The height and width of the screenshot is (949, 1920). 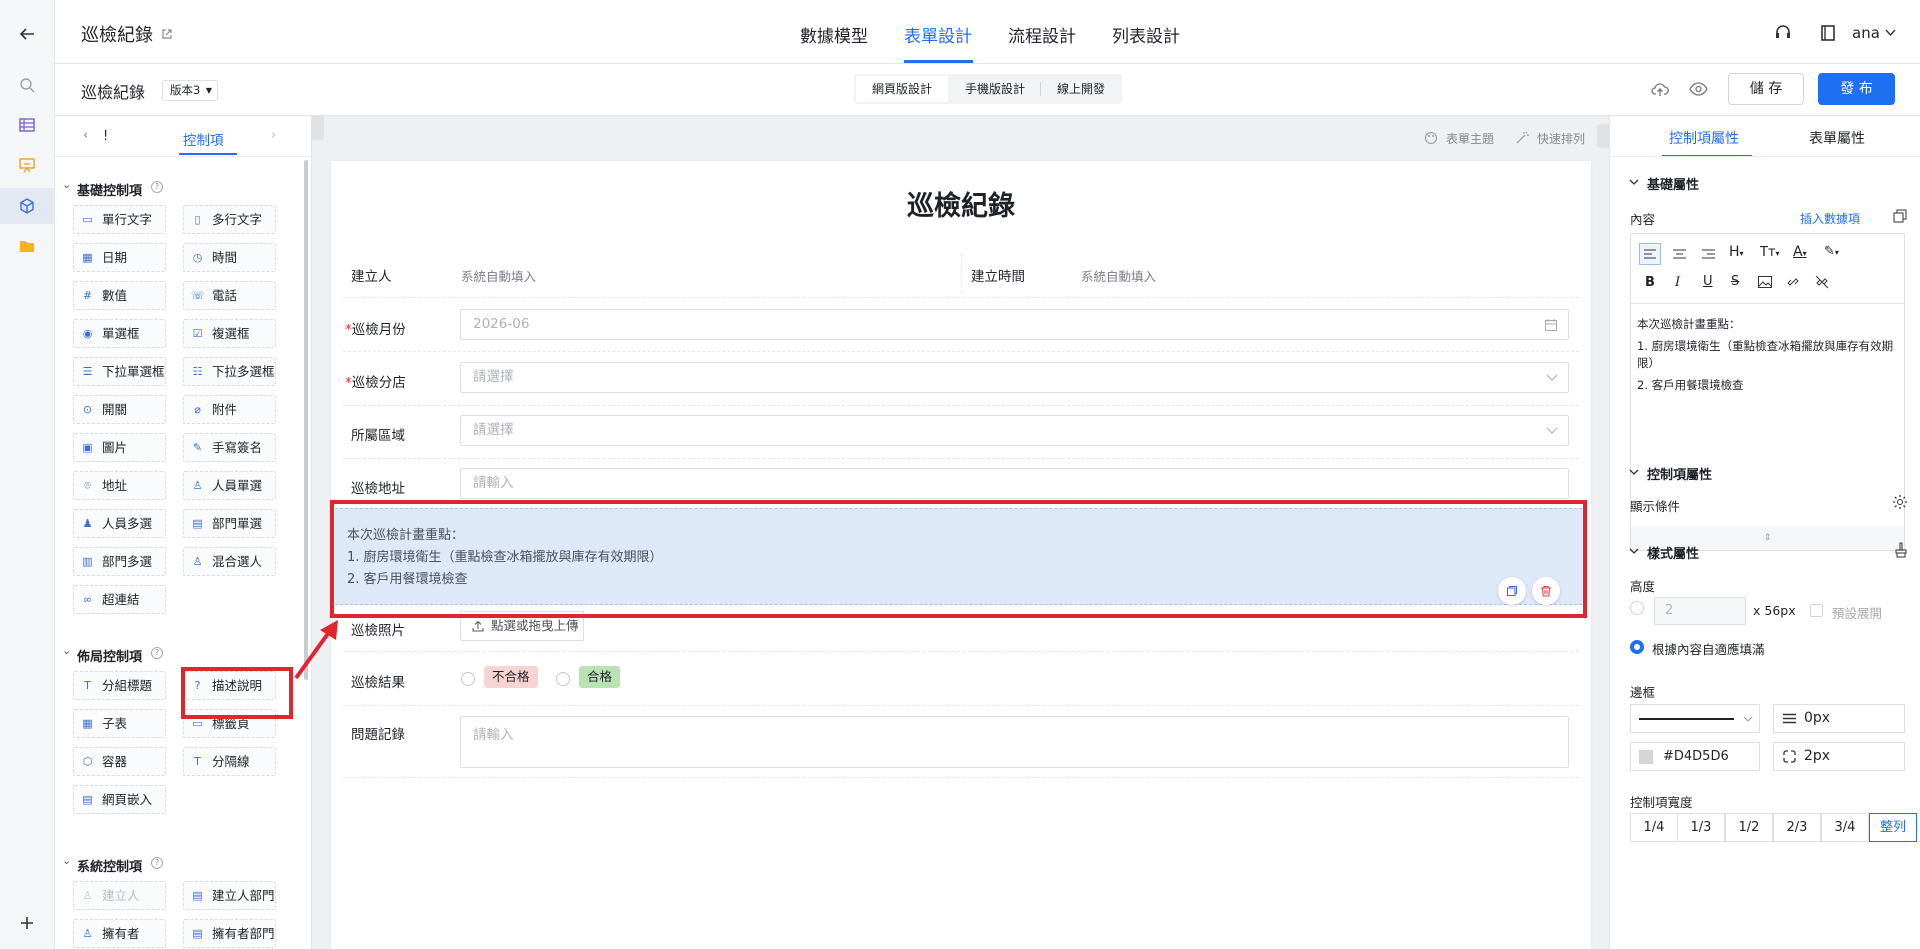 What do you see at coordinates (229, 933) in the screenshot?
I see `control-item: ▤ 擁有者部門` at bounding box center [229, 933].